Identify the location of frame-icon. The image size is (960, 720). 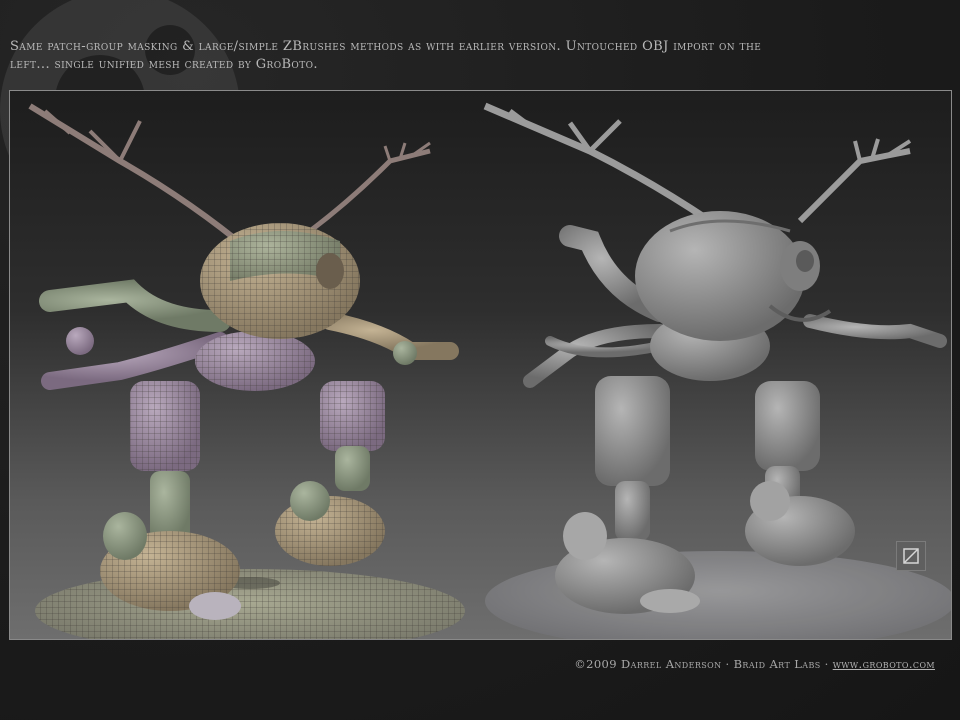
(911, 556).